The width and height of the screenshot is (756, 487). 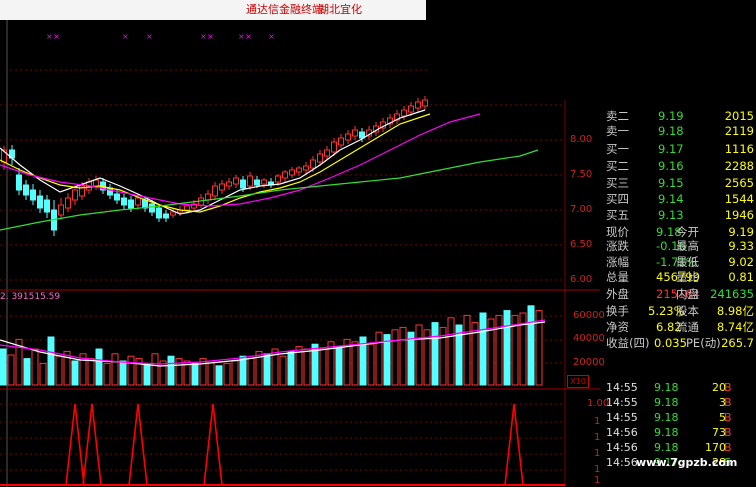 I want to click on bid-row: 买一 9.17 1116, so click(x=680, y=149).